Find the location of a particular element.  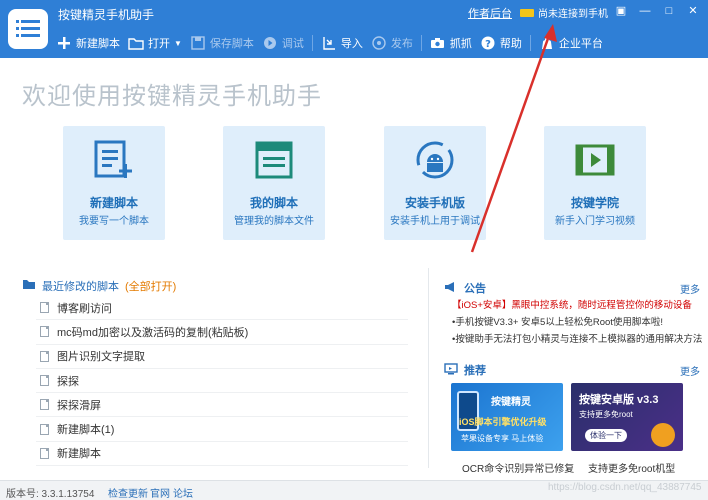

list-item-label: 探探滑屏 is located at coordinates (79, 405).